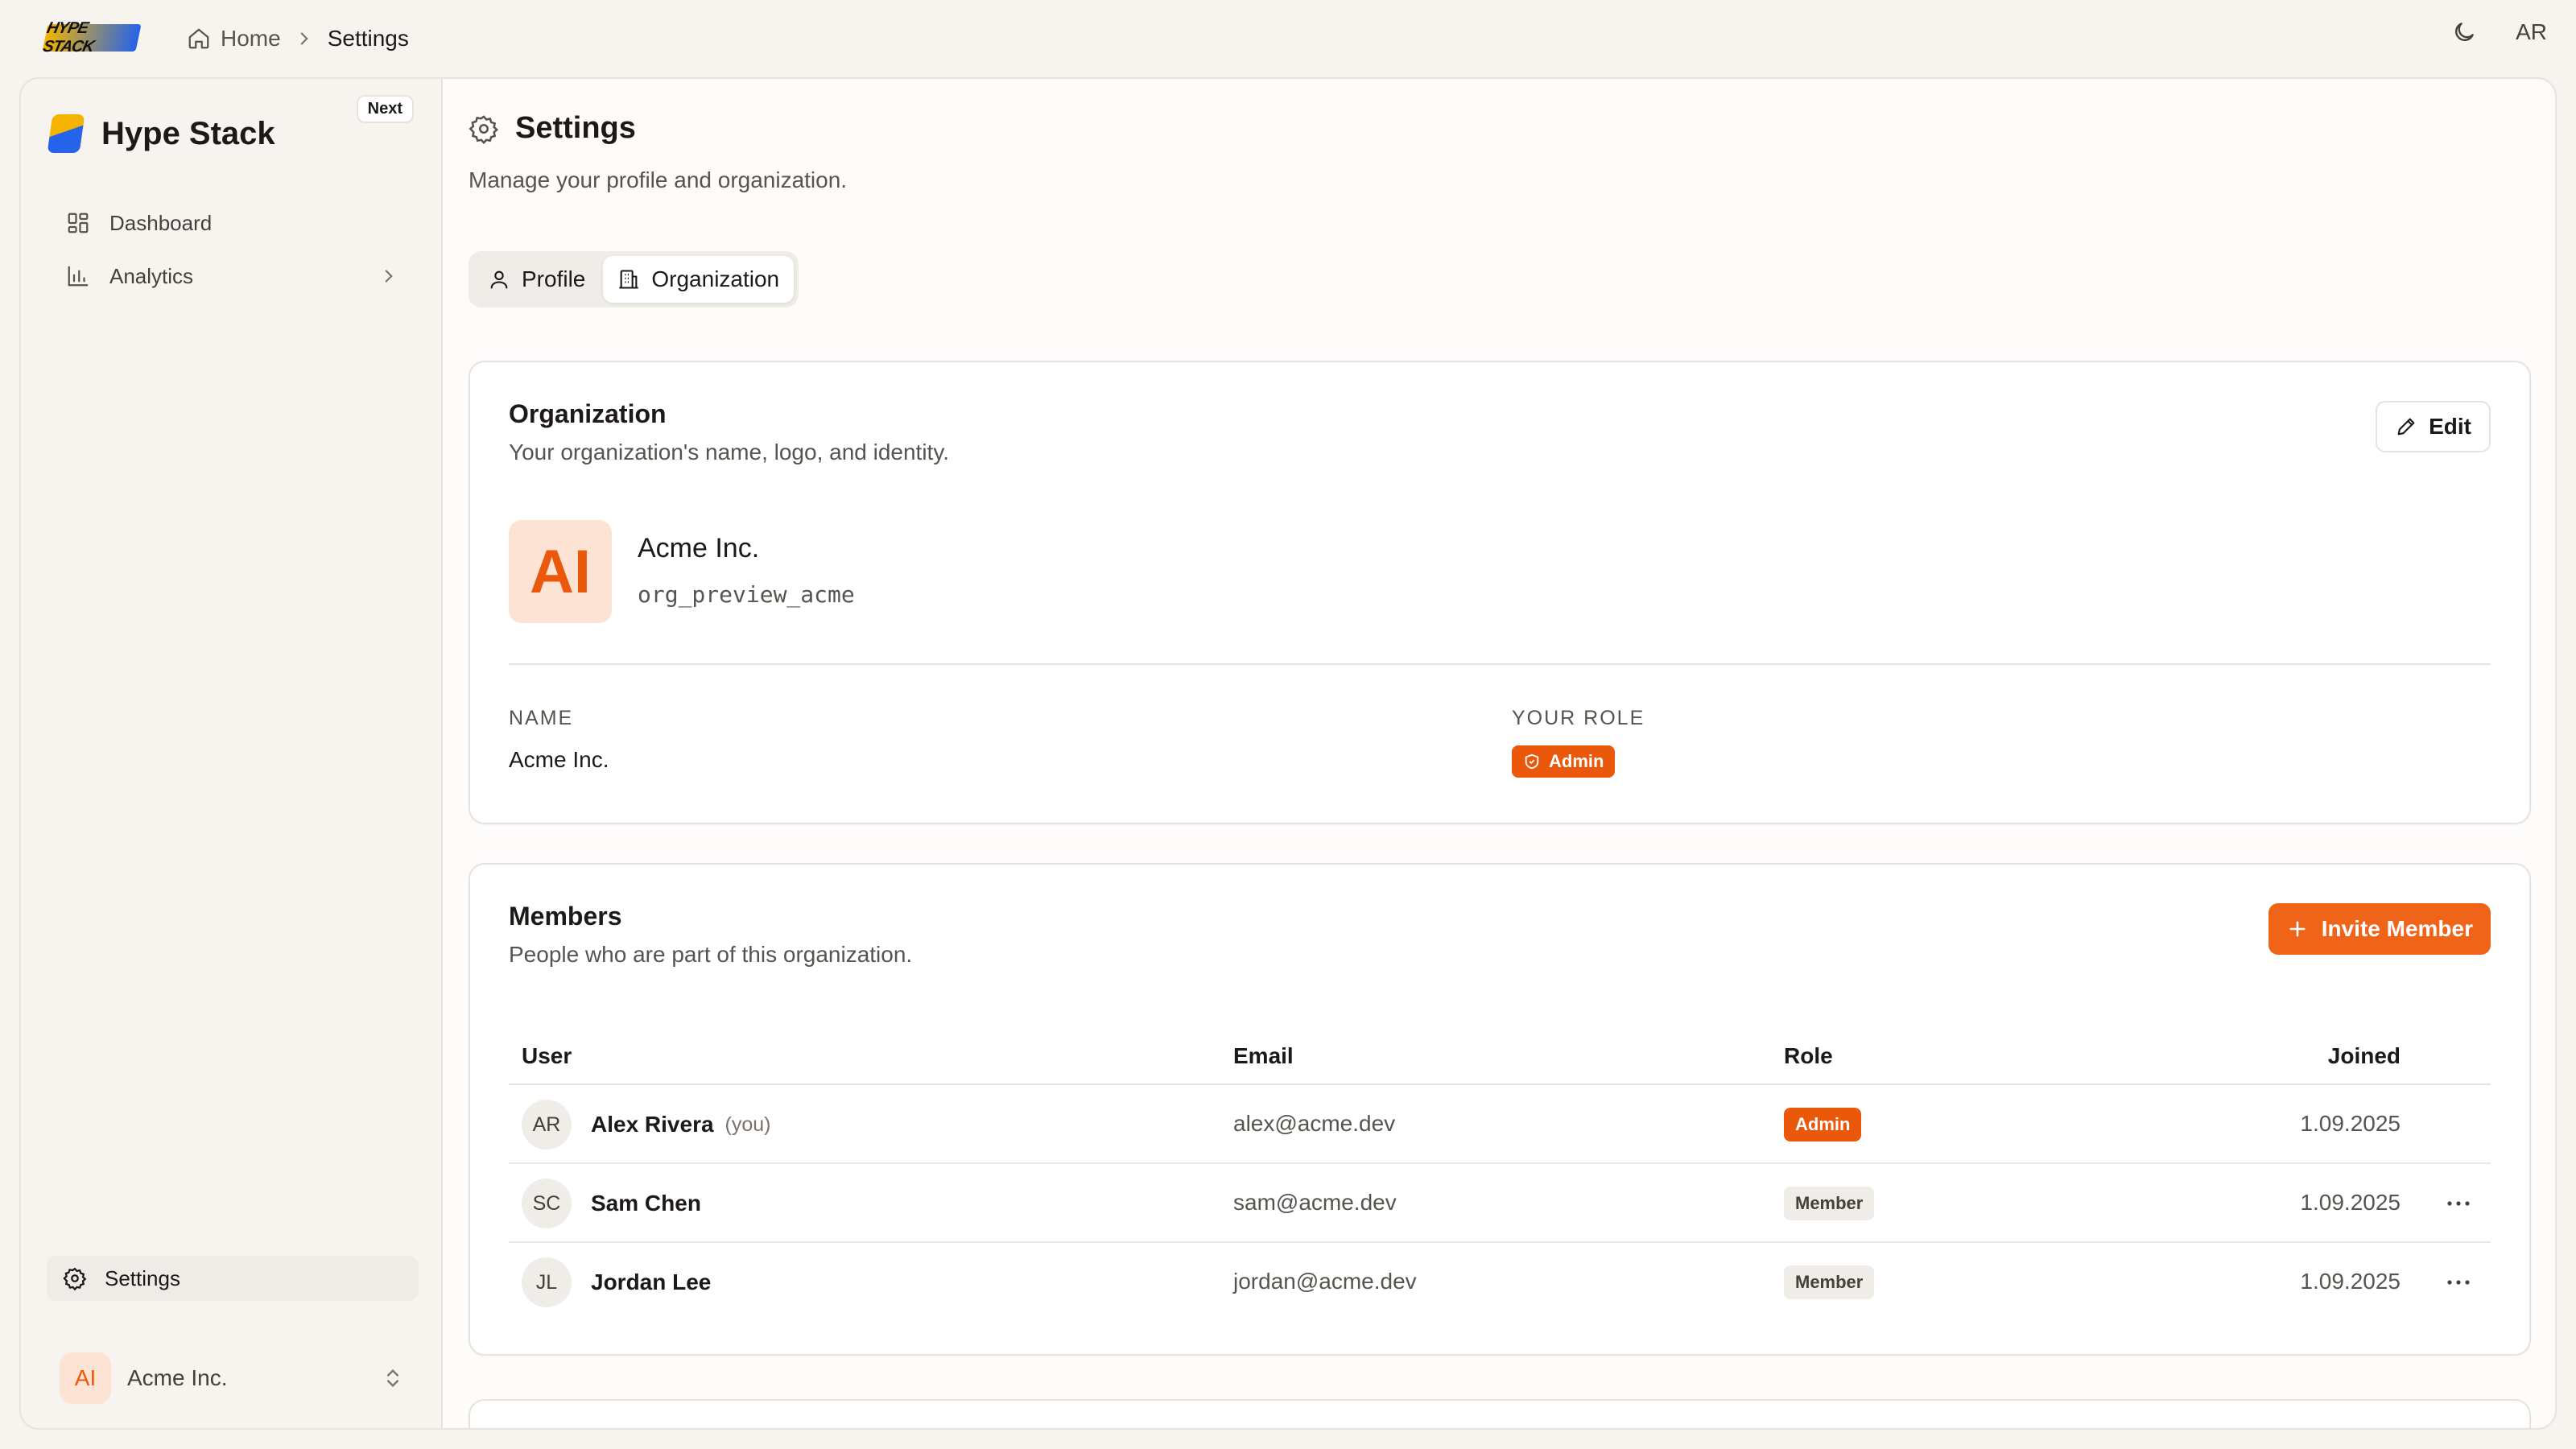 This screenshot has height=1449, width=2576. What do you see at coordinates (1500, 1413) in the screenshot?
I see `next-settings-card` at bounding box center [1500, 1413].